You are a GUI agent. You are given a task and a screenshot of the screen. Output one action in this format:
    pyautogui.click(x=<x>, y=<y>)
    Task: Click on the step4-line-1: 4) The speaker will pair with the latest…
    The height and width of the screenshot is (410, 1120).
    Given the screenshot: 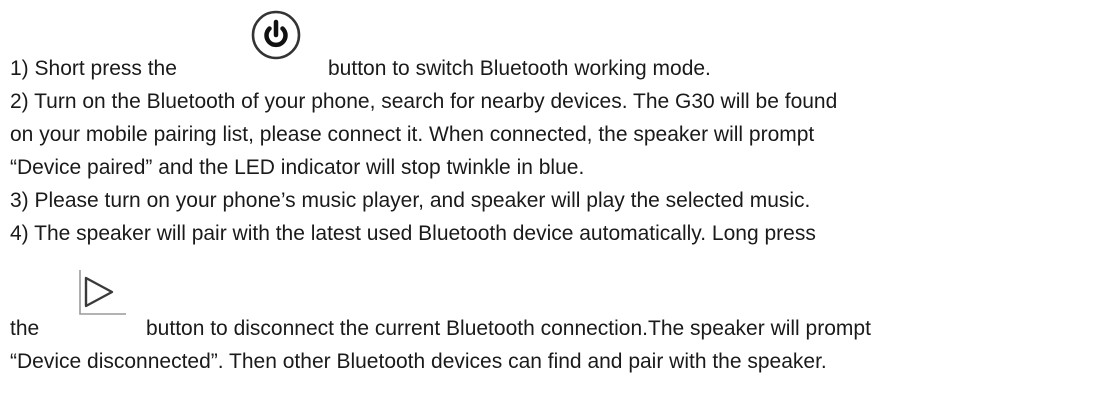 What is the action you would take?
    pyautogui.click(x=413, y=233)
    